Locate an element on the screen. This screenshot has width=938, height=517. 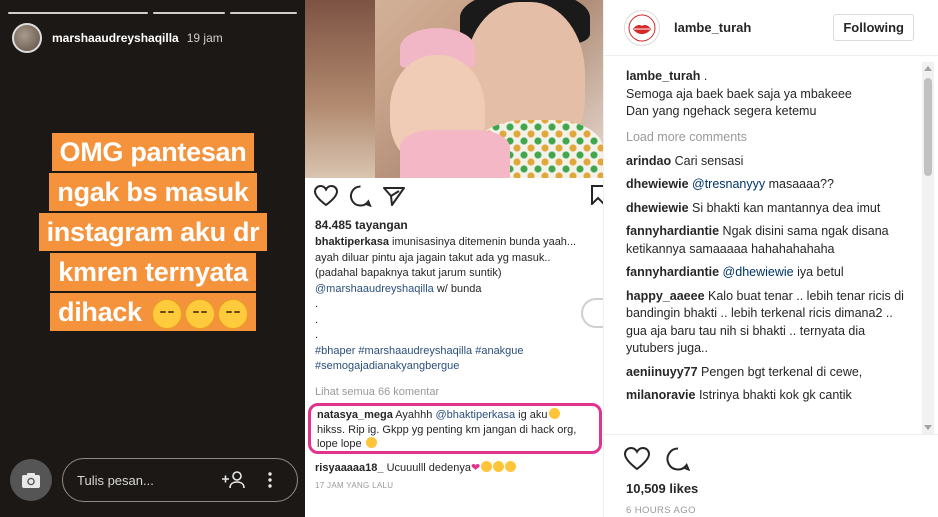
thinking-emoji-icon is located at coordinates (199, 313).